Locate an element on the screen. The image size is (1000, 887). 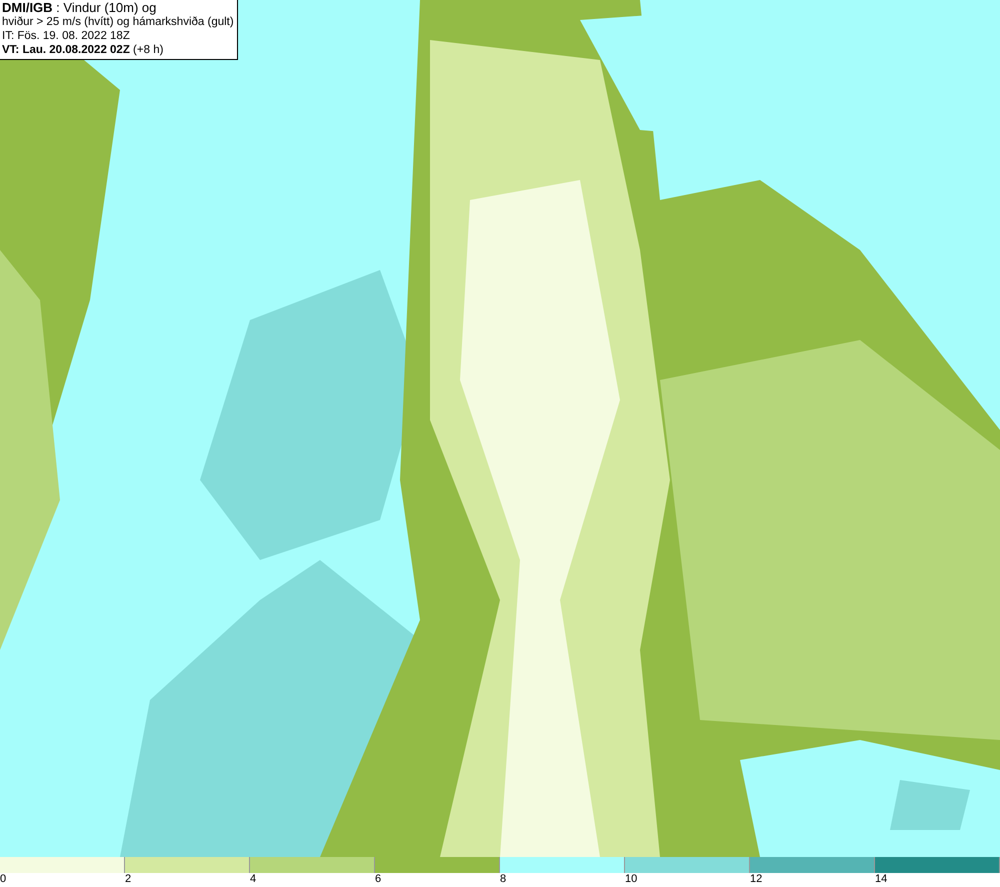
header-text: IT: Fös. 19. 08. 2022 18Z is located at coordinates (66, 36).